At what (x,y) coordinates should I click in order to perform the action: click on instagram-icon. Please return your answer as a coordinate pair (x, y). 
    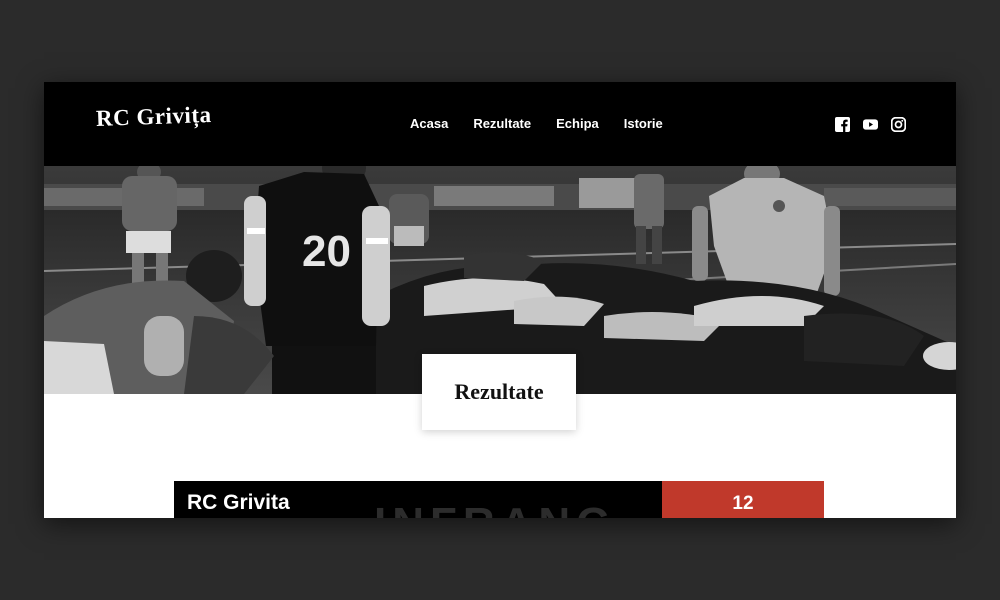
    Looking at the image, I should click on (898, 124).